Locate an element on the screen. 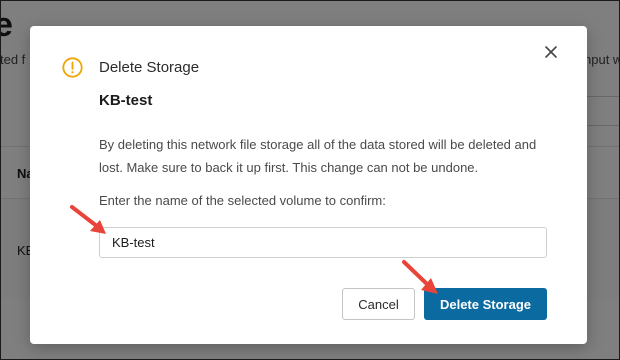 The image size is (620, 360). volume-name: KB-test is located at coordinates (126, 100).